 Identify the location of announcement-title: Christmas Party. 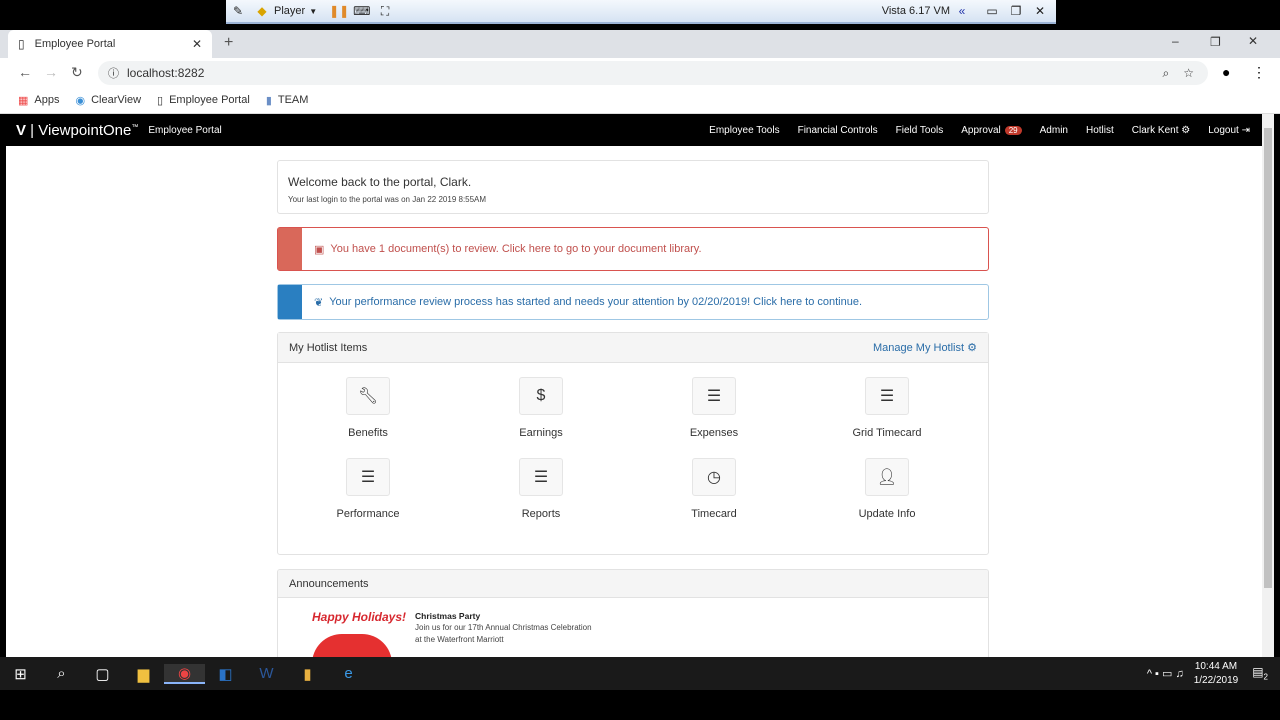
(503, 616).